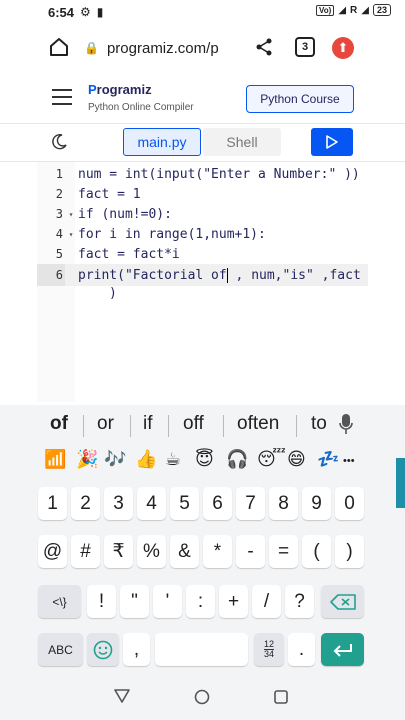  What do you see at coordinates (342, 601) in the screenshot?
I see `backspace-key` at bounding box center [342, 601].